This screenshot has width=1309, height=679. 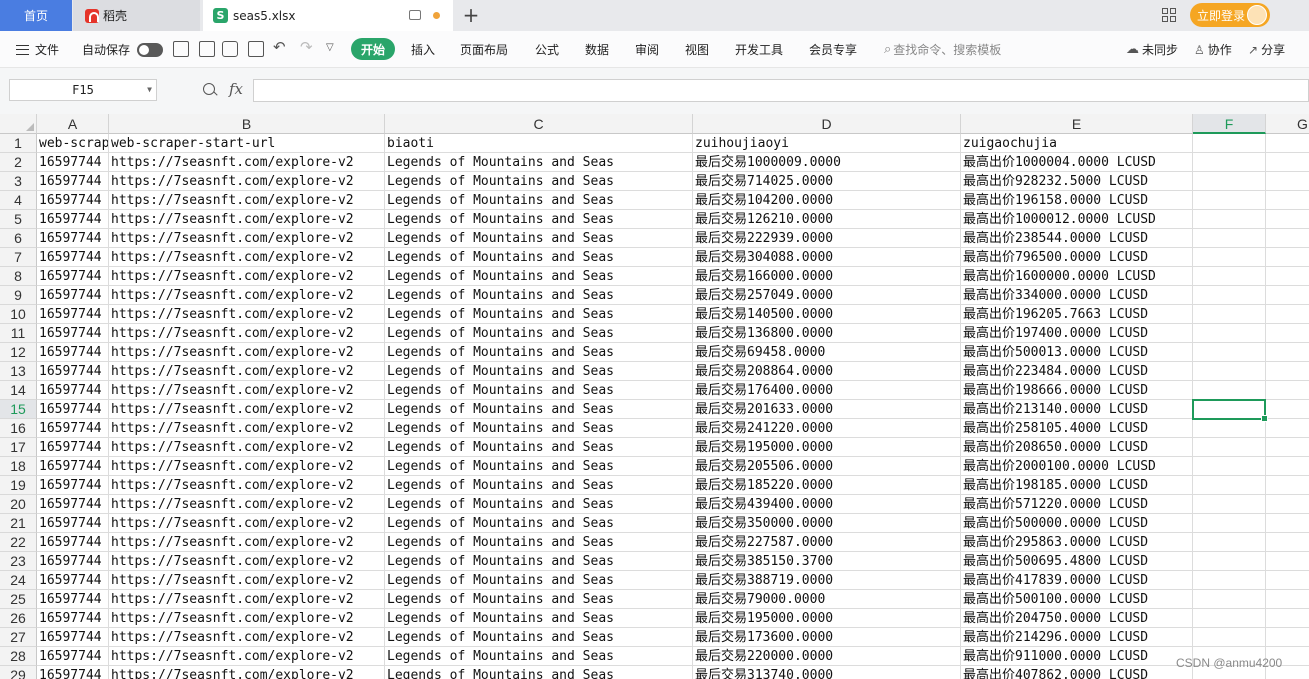 What do you see at coordinates (1077, 637) in the screenshot?
I see `cell-e27: 最高出价214296.0000 LCUSD` at bounding box center [1077, 637].